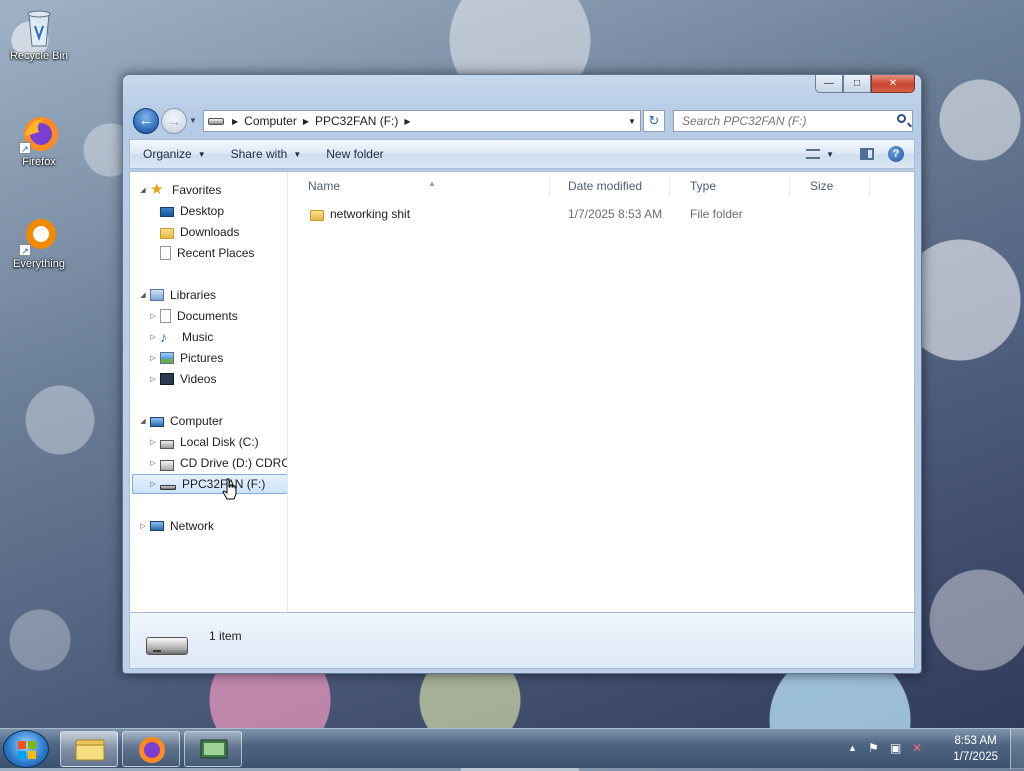 The width and height of the screenshot is (1024, 771). What do you see at coordinates (217, 463) in the screenshot?
I see `tree-cd-drive: ▷ CD Drive (D:) CDROM` at bounding box center [217, 463].